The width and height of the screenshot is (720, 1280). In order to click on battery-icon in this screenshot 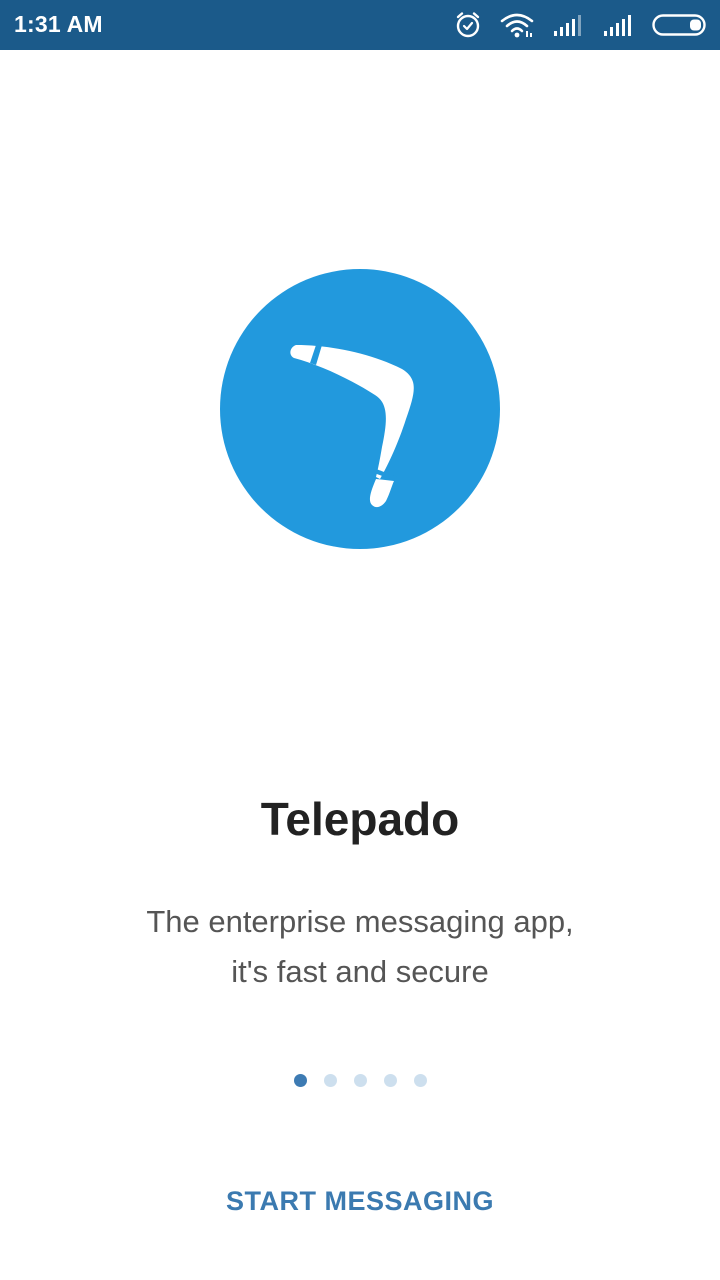, I will do `click(679, 25)`.